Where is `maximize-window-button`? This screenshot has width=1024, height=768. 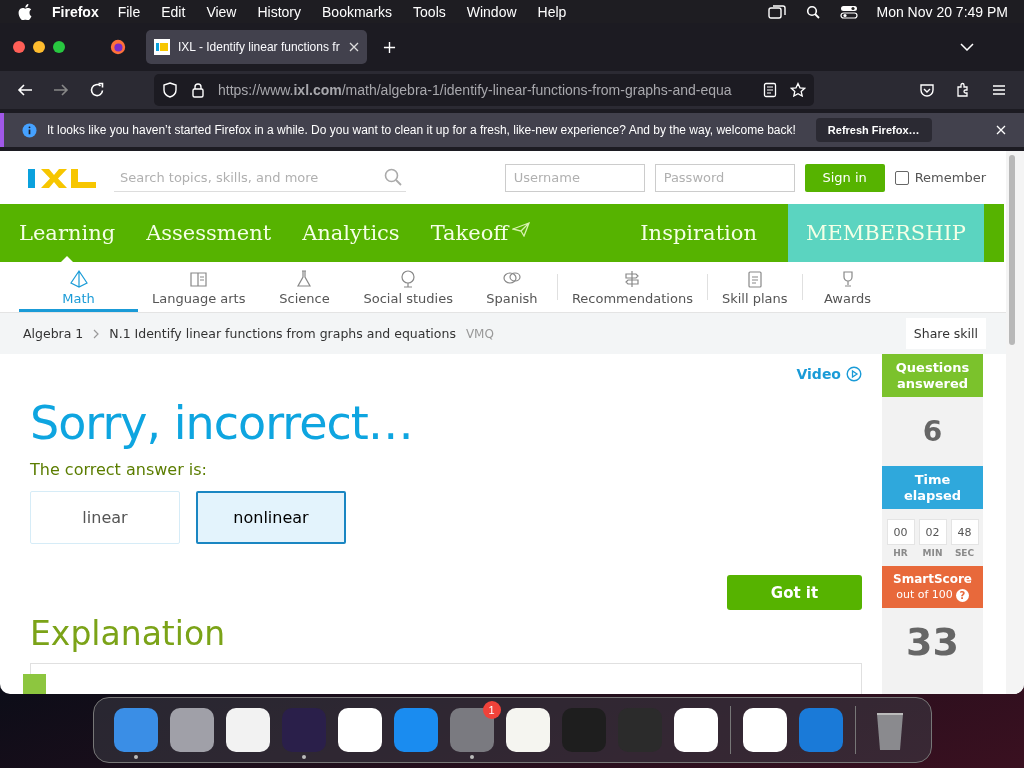
maximize-window-button is located at coordinates (59, 47).